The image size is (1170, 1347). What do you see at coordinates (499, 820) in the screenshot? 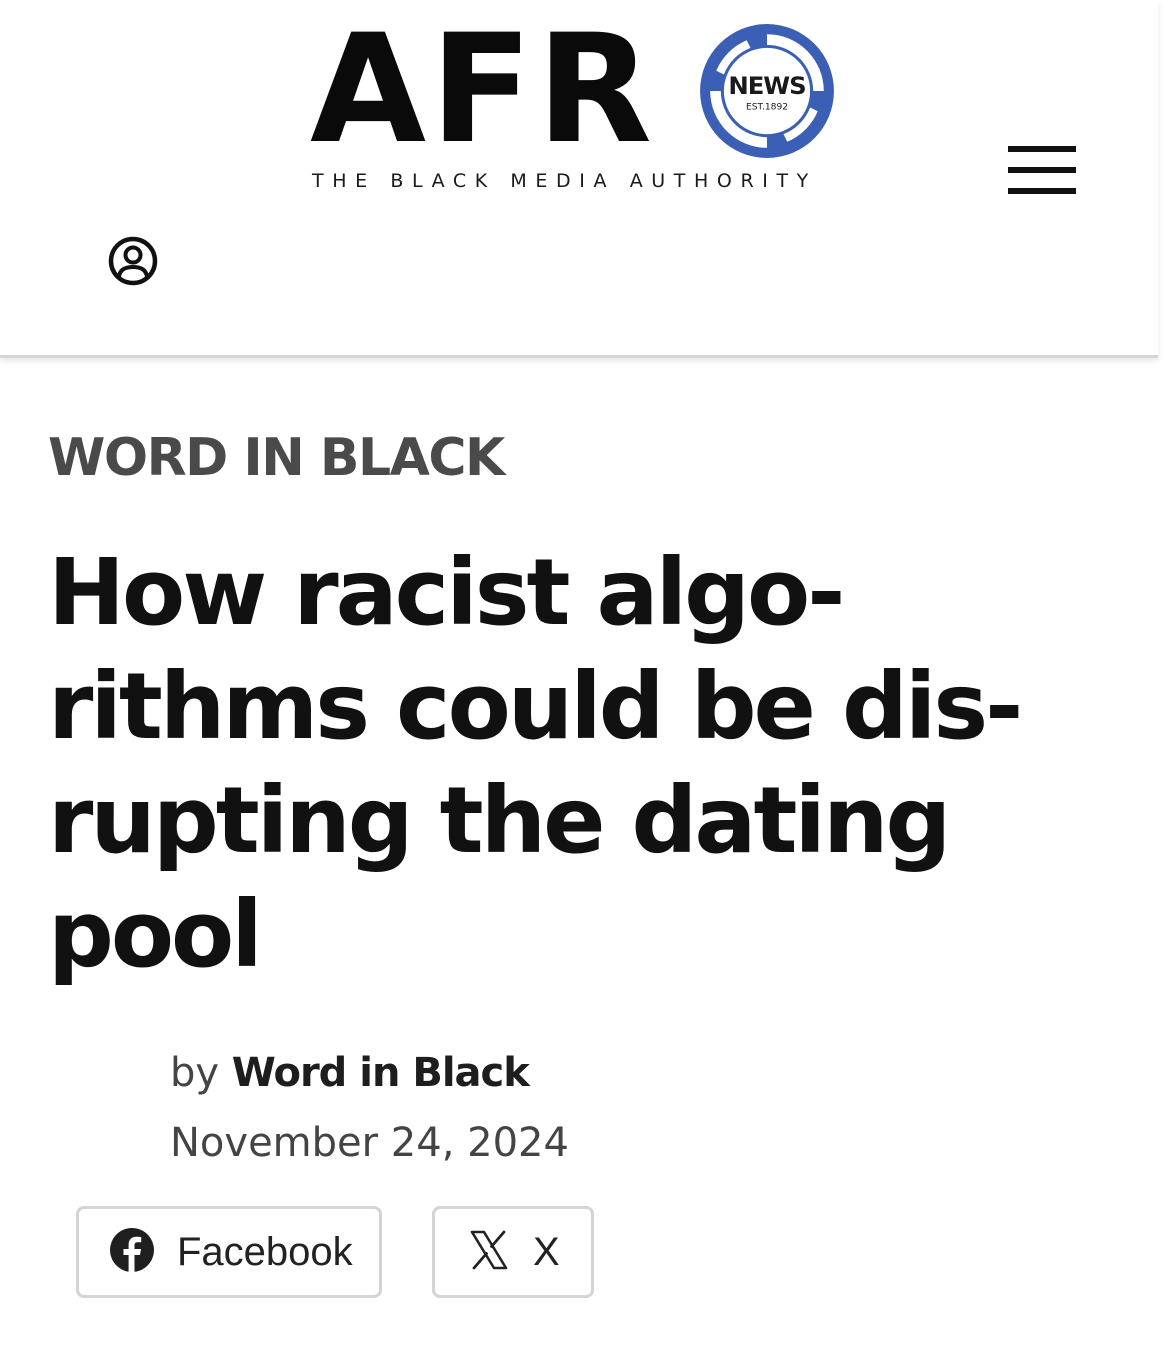
I see `headline-line: rupting the dating` at bounding box center [499, 820].